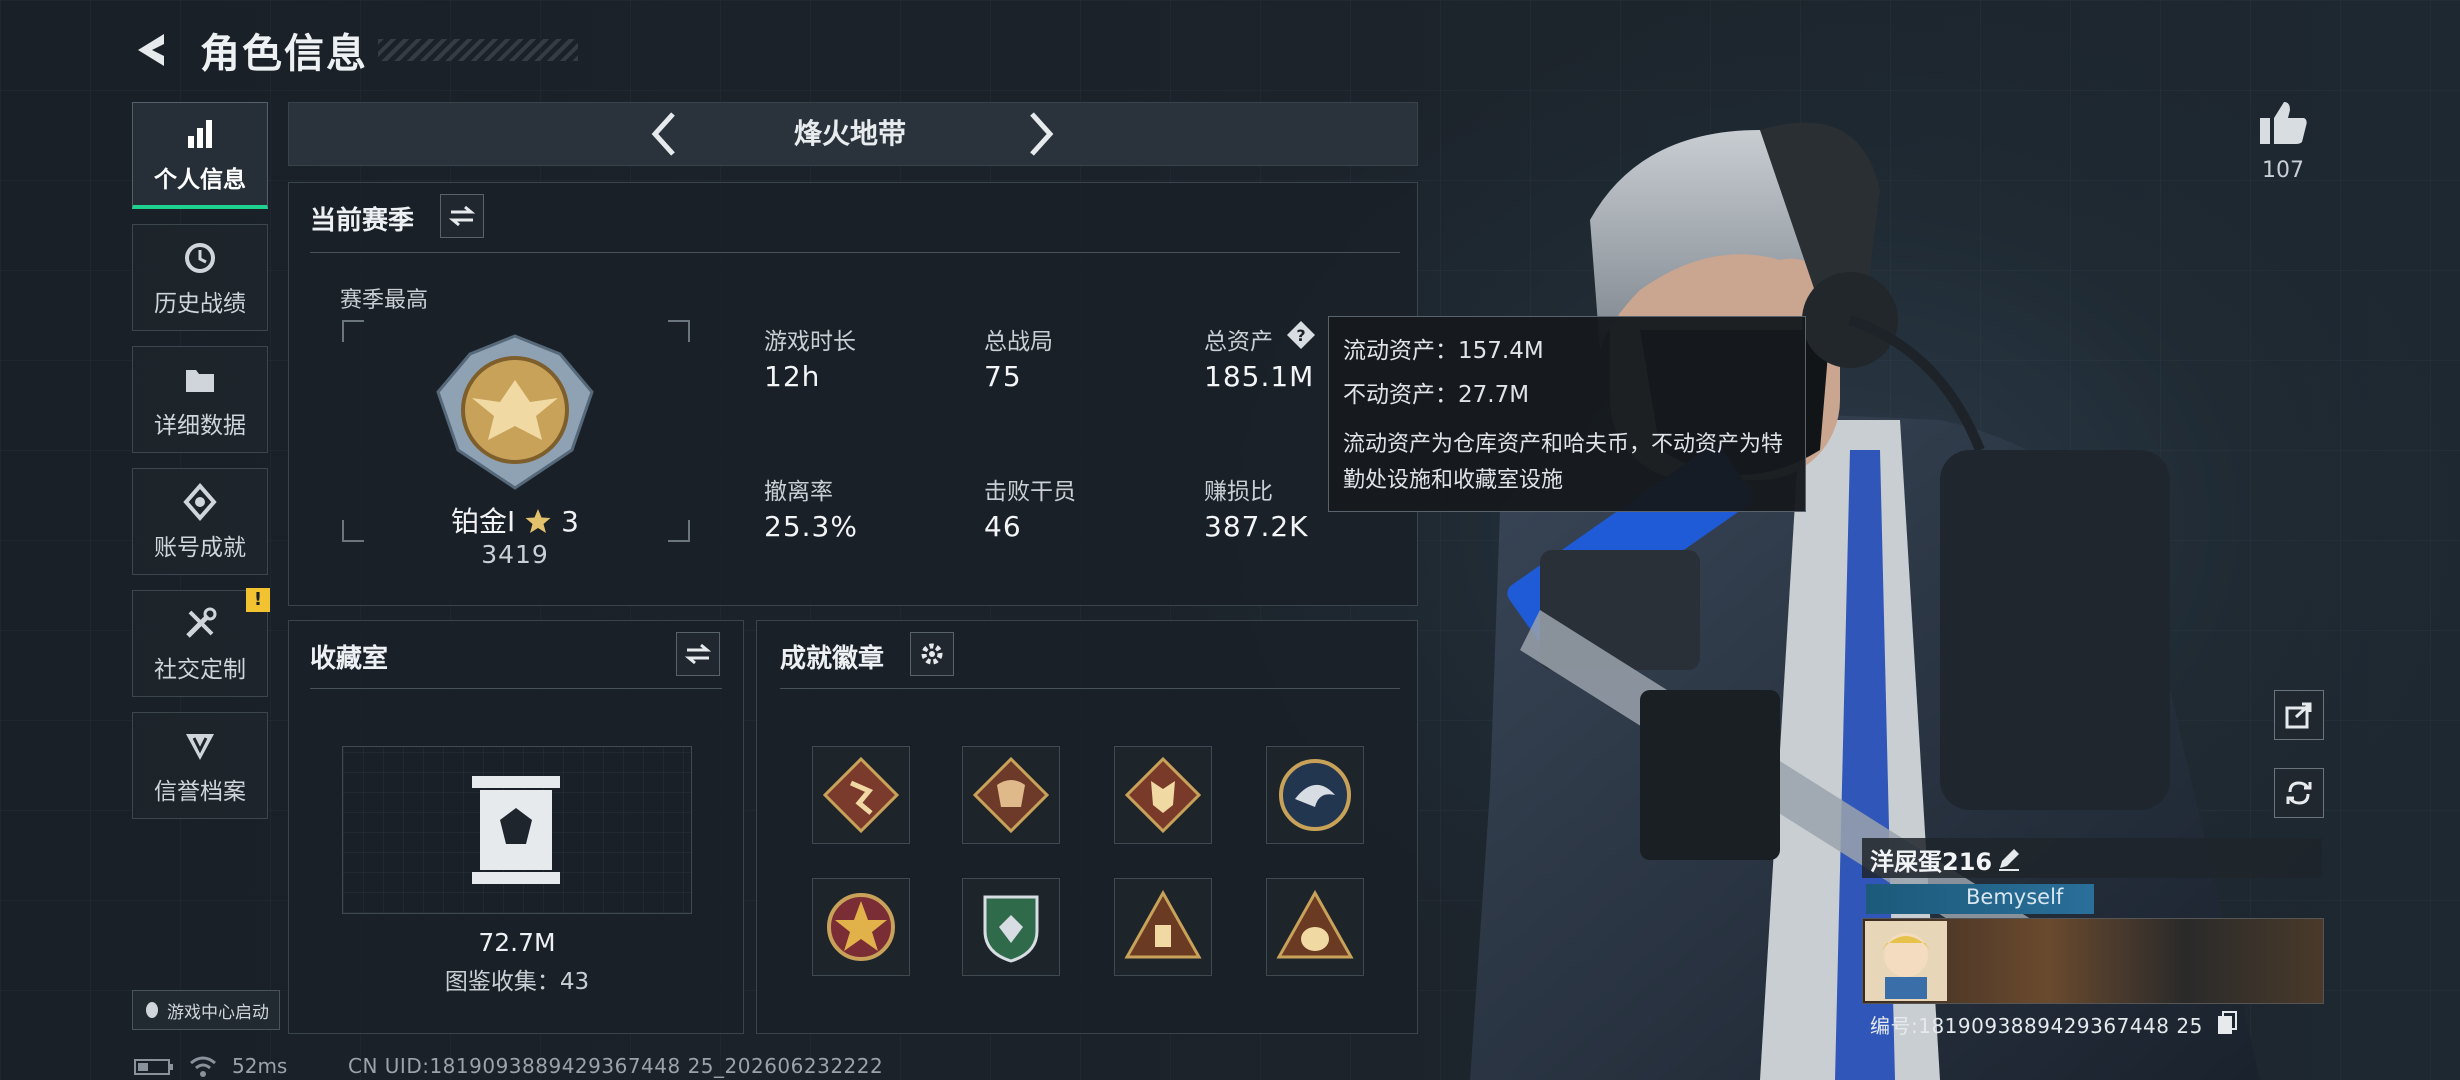 The height and width of the screenshot is (1080, 2460). I want to click on tools-icon, so click(201, 622).